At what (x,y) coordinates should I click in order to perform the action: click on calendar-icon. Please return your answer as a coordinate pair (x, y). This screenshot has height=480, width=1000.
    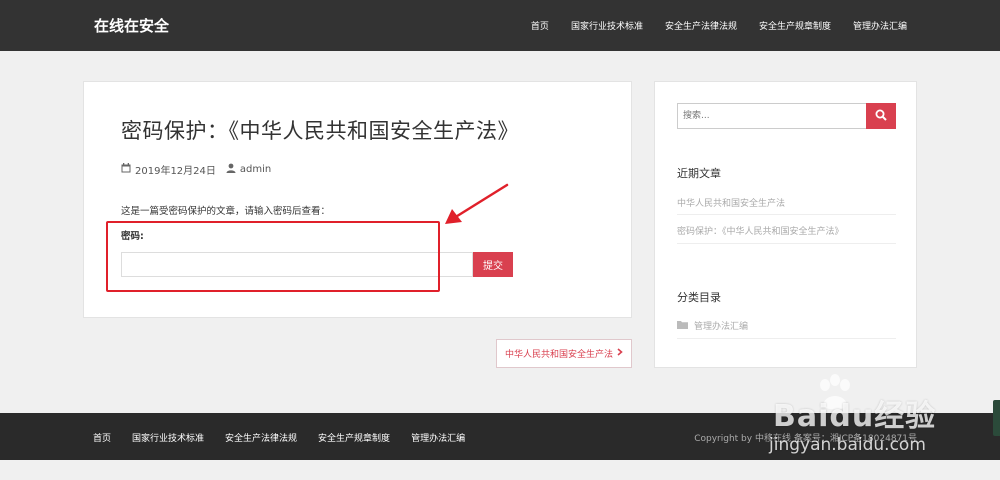
    Looking at the image, I should click on (126, 169).